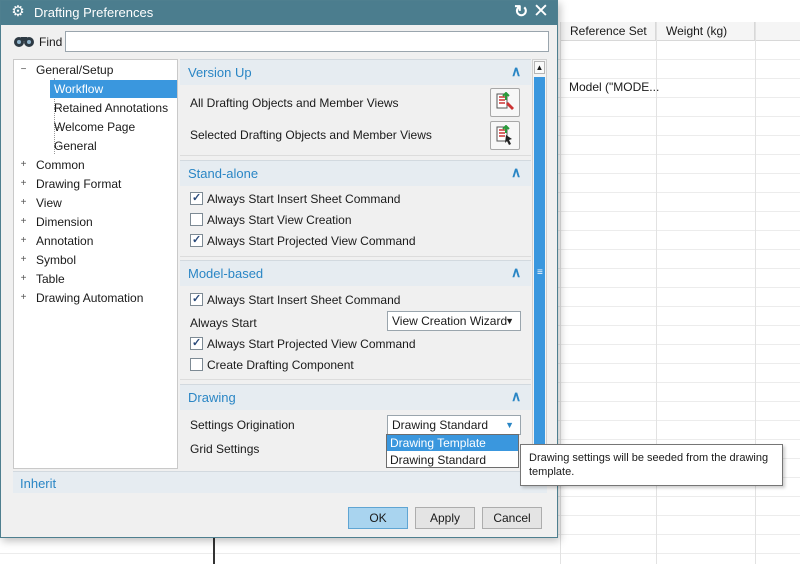  Describe the element at coordinates (94, 12) in the screenshot. I see `dialog-title: Drafting Preferences` at that location.